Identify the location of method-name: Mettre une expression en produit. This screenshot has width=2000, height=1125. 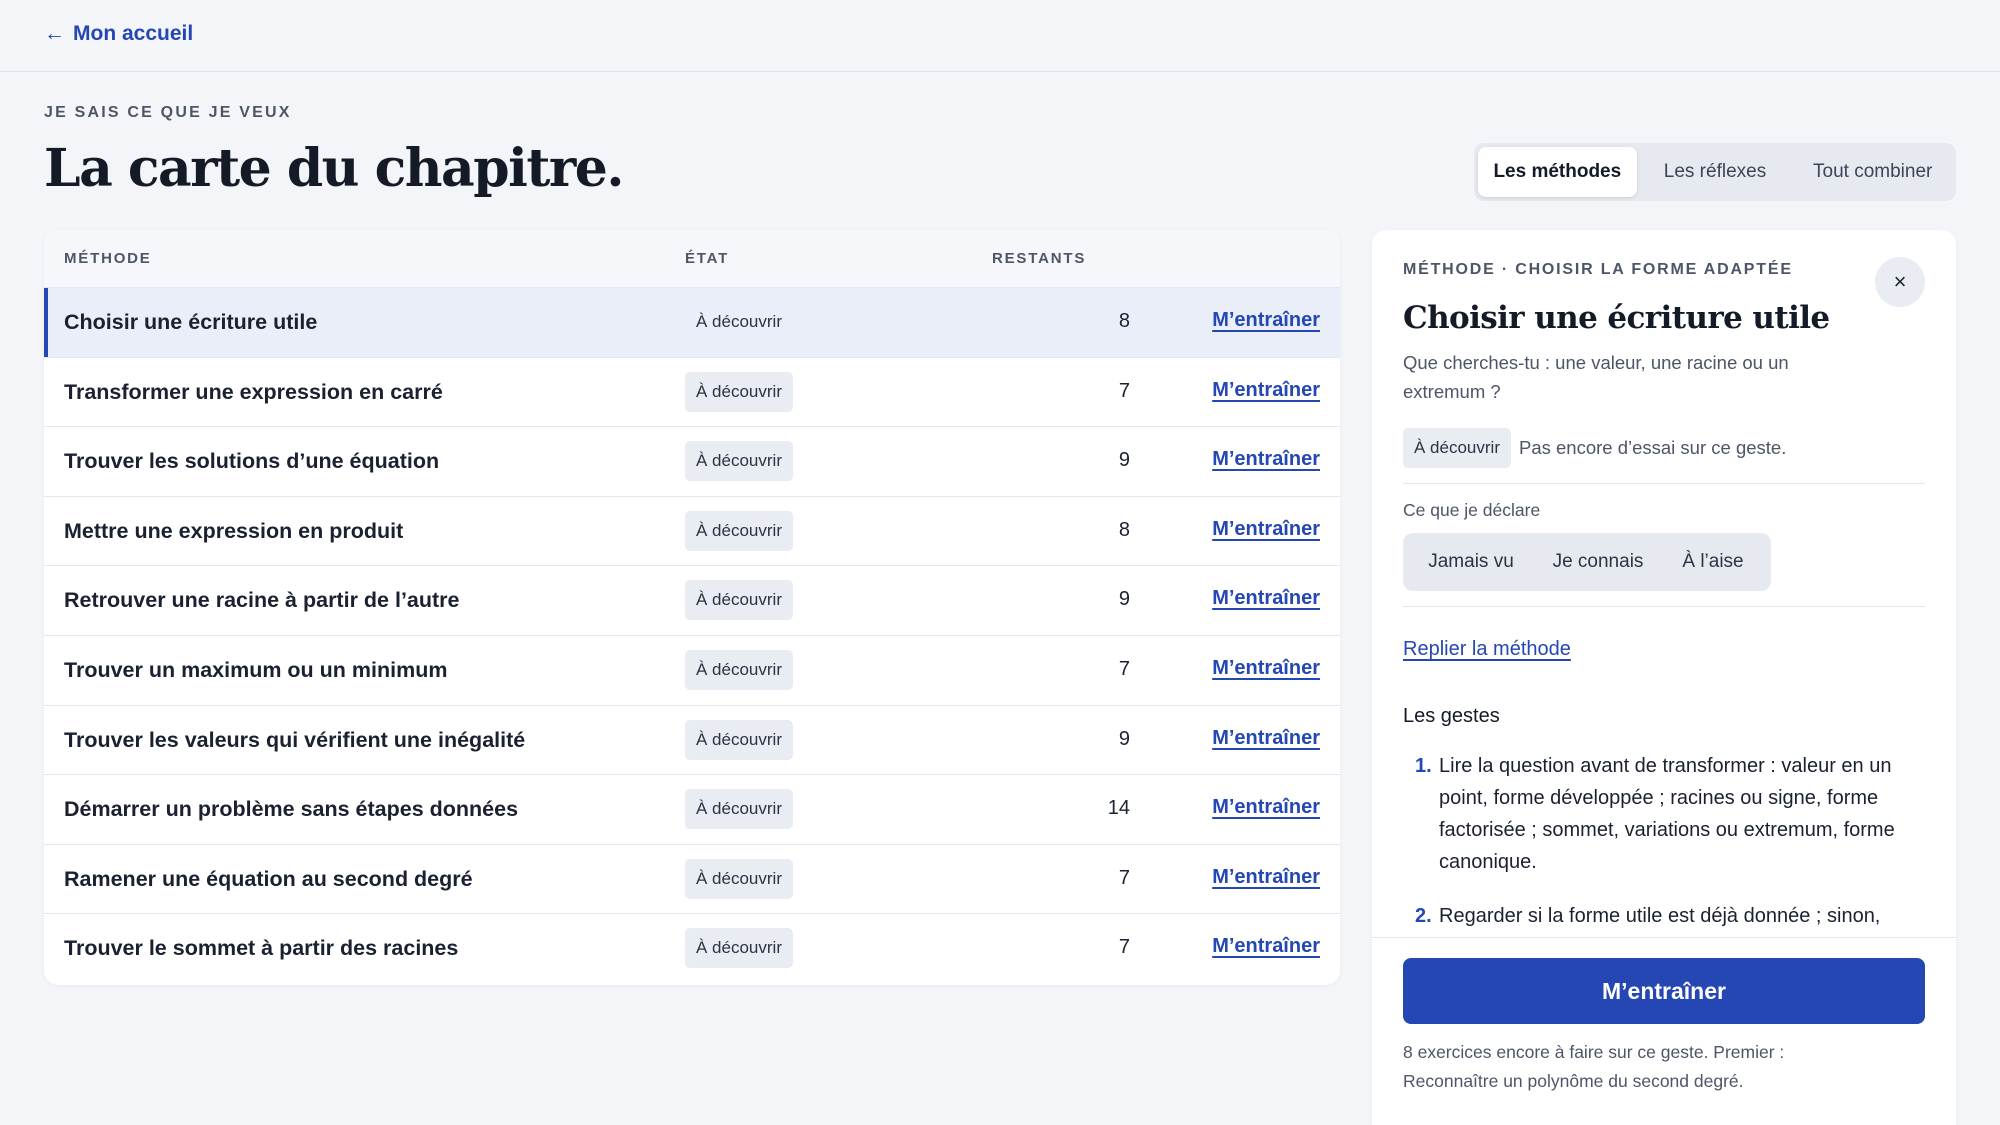
(234, 530).